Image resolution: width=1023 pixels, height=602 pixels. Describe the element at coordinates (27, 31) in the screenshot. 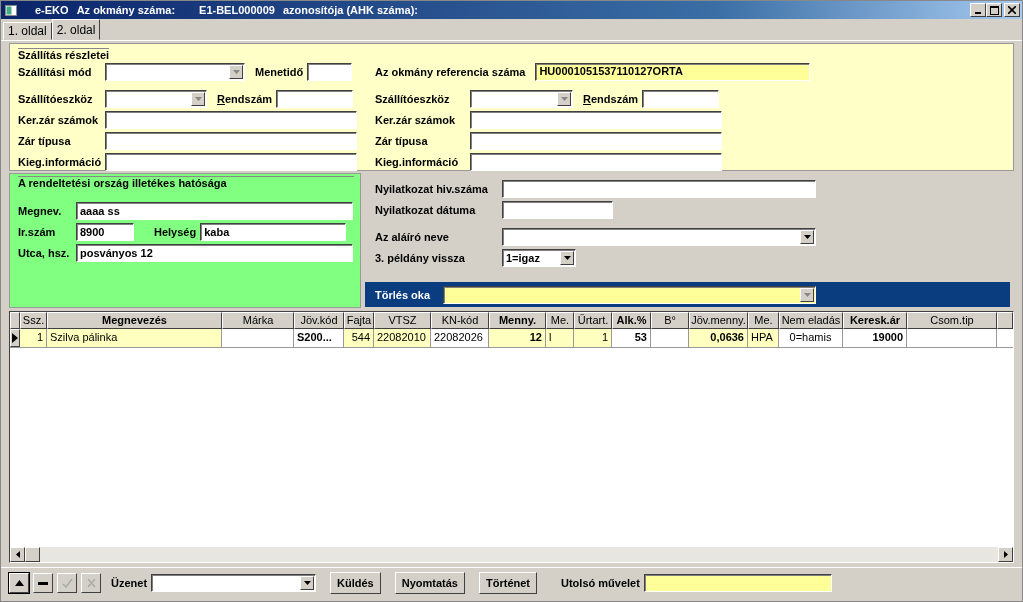

I see `tab: 1. oldal` at that location.